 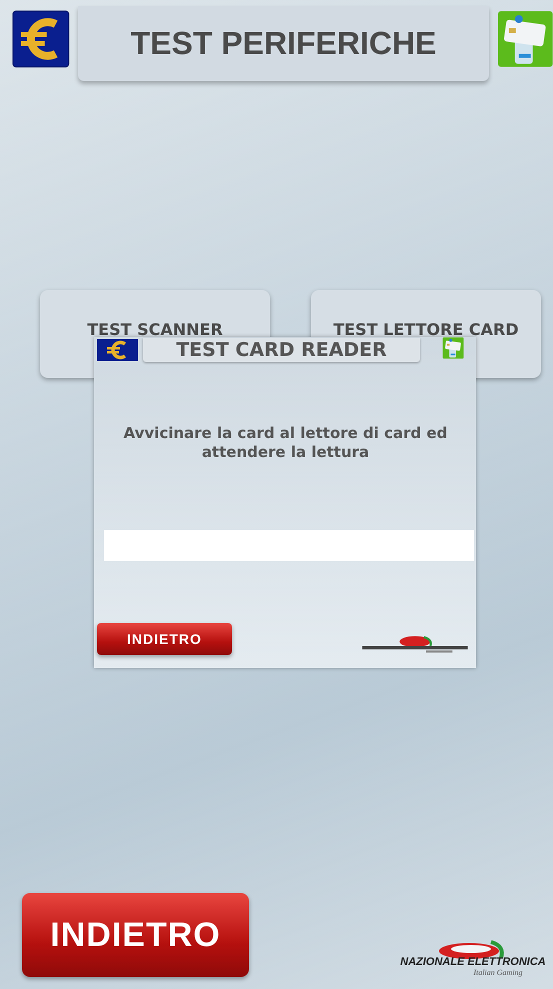 I want to click on dialog-message: Avvicinare la card al lettore di card ed attendere la lettura, so click(x=285, y=443).